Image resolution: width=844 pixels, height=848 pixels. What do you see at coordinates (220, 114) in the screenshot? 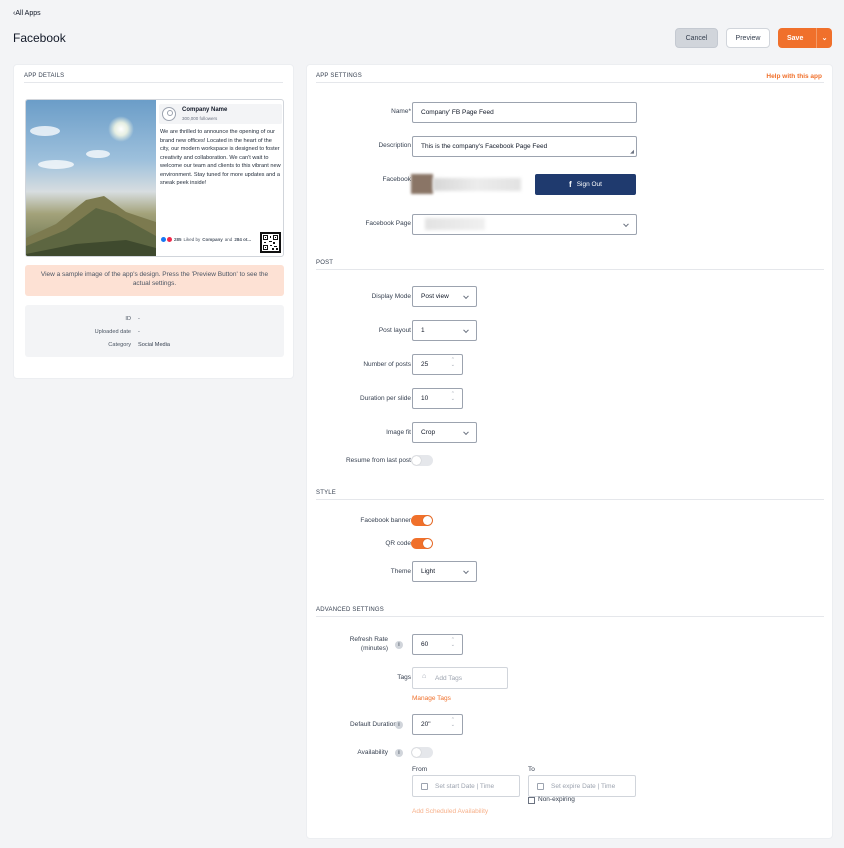
I see `post-header: Company Name 300,000 followers` at bounding box center [220, 114].